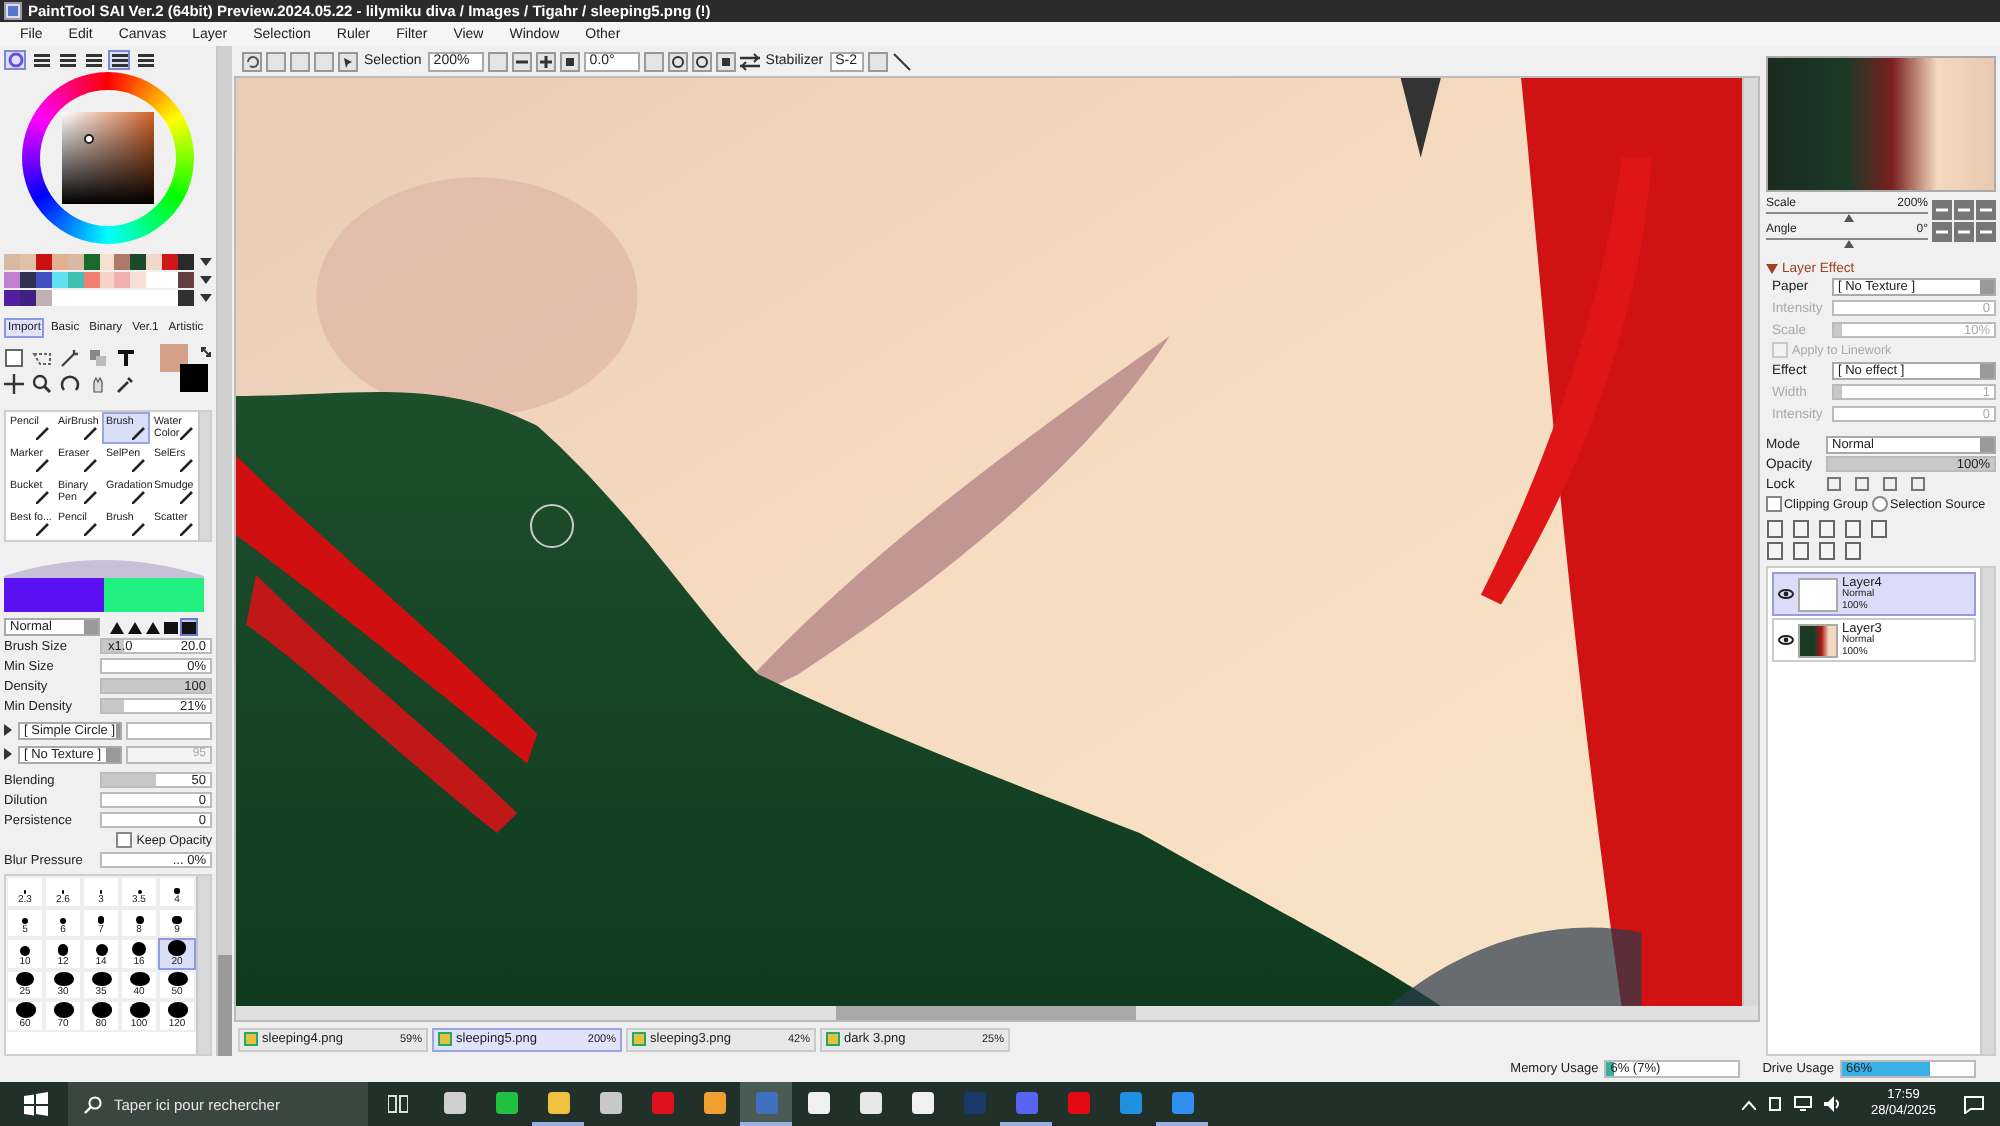 The image size is (2000, 1126). Describe the element at coordinates (749, 61) in the screenshot. I see `flip-icon` at that location.